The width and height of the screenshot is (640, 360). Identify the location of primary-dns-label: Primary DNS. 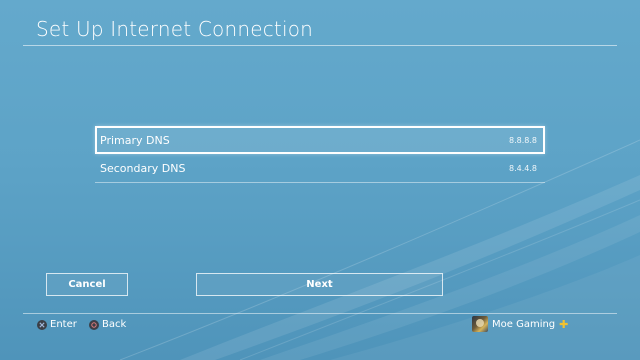
(135, 140).